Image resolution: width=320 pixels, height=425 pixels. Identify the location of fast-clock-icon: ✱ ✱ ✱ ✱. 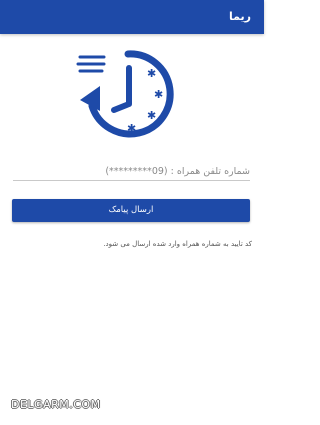
(125, 94).